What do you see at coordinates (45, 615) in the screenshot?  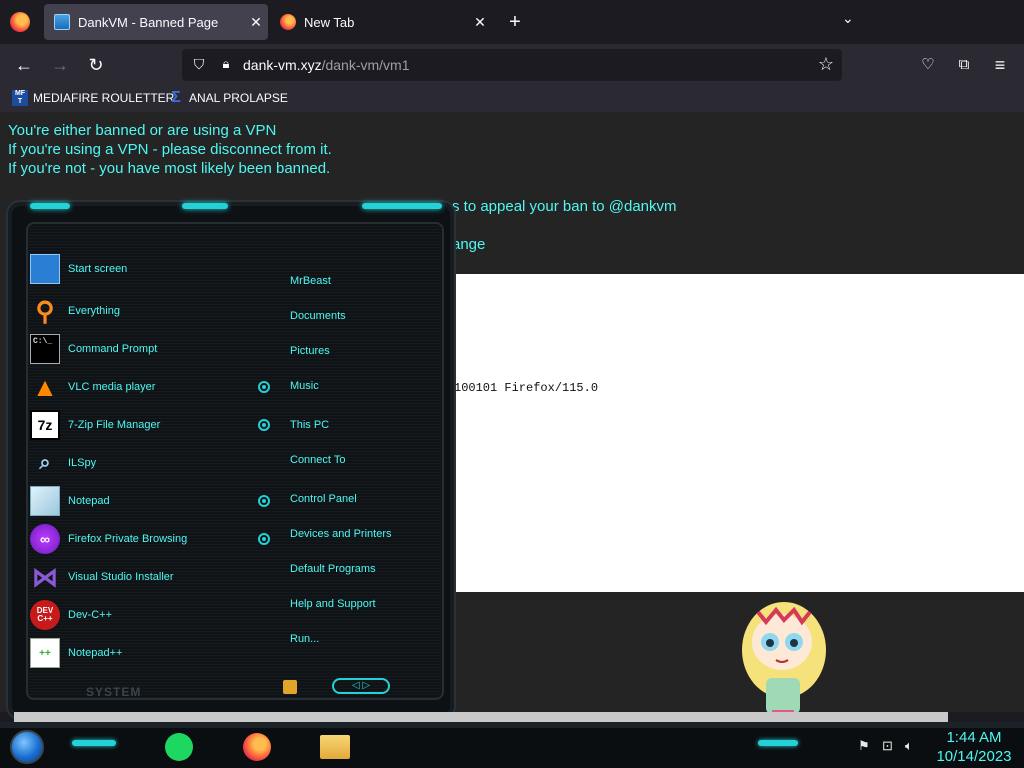 I see `devcpp-icon: DEV C++` at bounding box center [45, 615].